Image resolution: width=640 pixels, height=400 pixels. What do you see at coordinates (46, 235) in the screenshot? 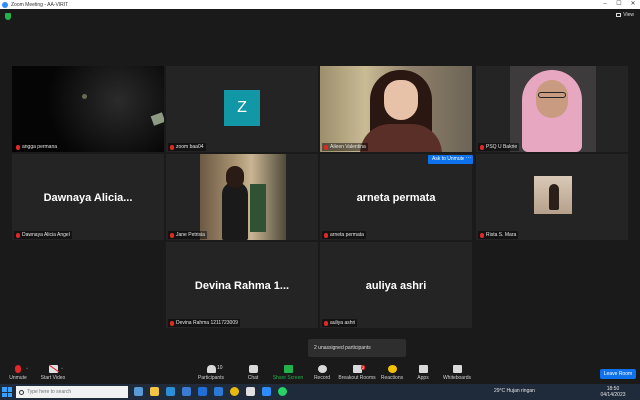
I see `participant-name: Dawnaya Alicia Angel` at bounding box center [46, 235].